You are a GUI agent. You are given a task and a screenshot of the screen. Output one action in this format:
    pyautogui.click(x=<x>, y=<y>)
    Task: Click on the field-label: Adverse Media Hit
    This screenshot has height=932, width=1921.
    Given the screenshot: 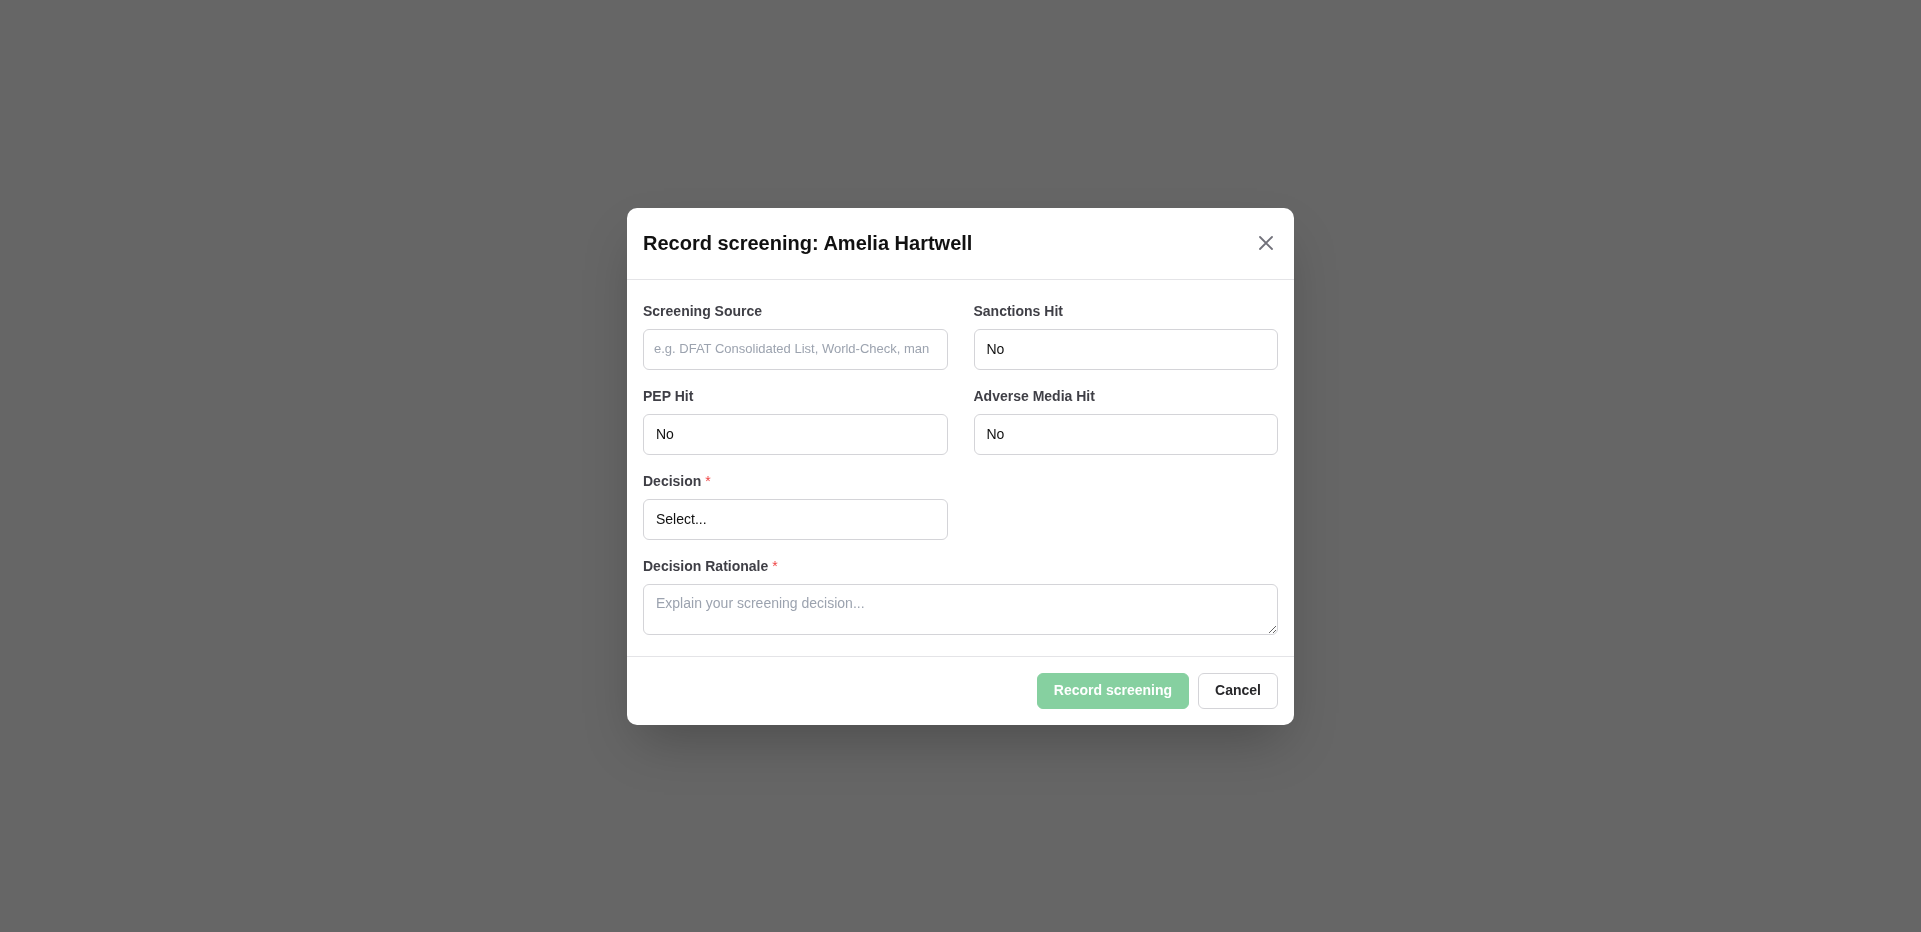 What is the action you would take?
    pyautogui.click(x=1034, y=396)
    